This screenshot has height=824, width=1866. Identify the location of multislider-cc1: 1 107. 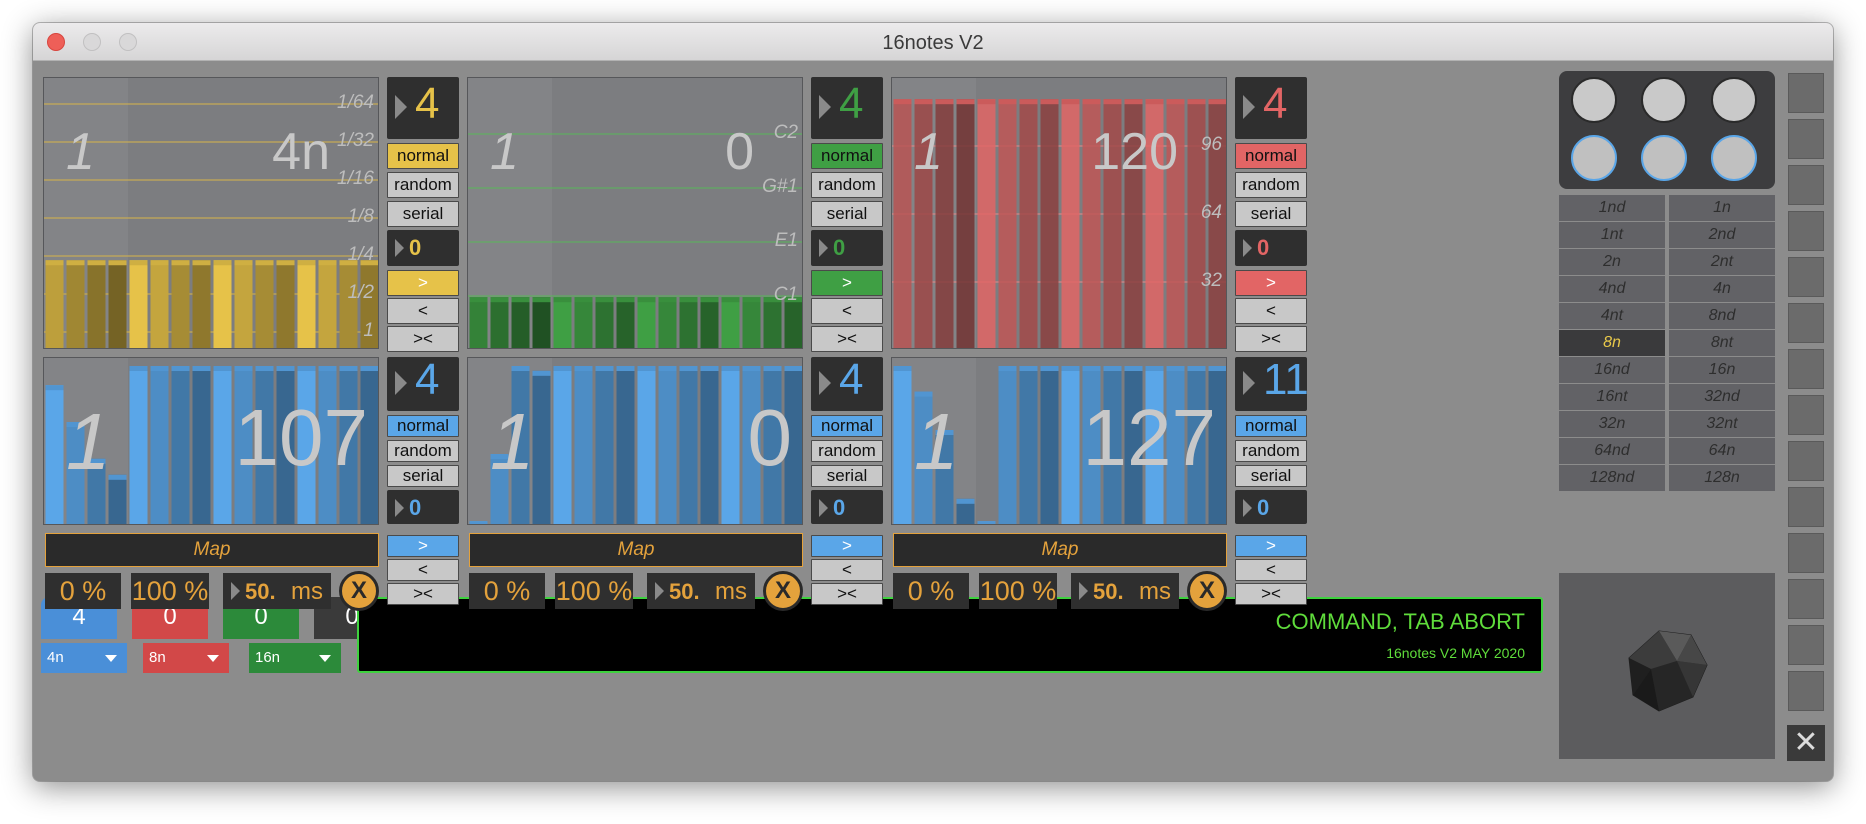
(211, 441).